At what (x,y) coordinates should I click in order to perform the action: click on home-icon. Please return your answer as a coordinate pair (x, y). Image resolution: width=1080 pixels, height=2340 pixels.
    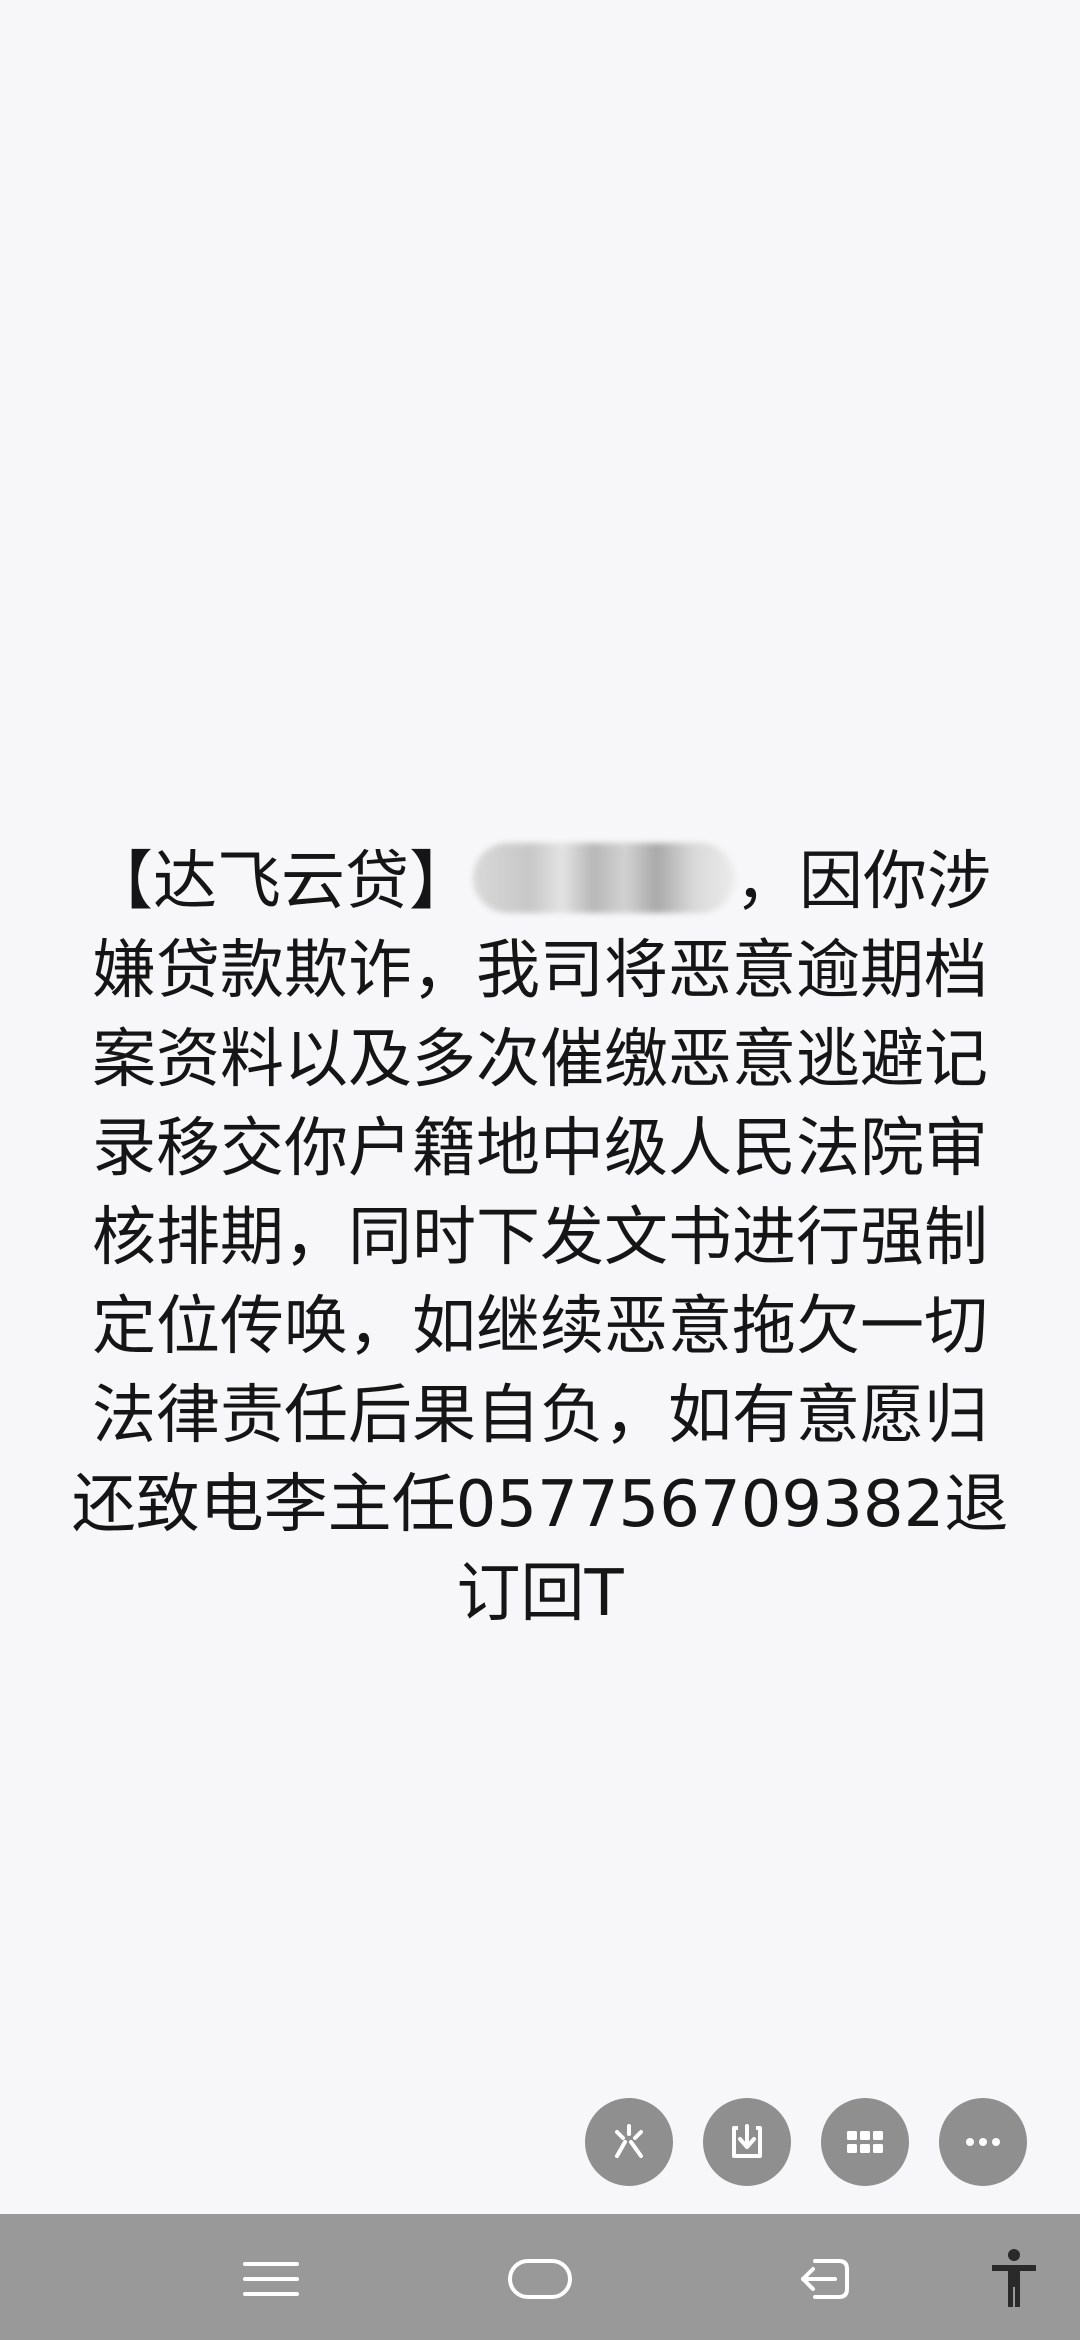
    Looking at the image, I should click on (540, 2279).